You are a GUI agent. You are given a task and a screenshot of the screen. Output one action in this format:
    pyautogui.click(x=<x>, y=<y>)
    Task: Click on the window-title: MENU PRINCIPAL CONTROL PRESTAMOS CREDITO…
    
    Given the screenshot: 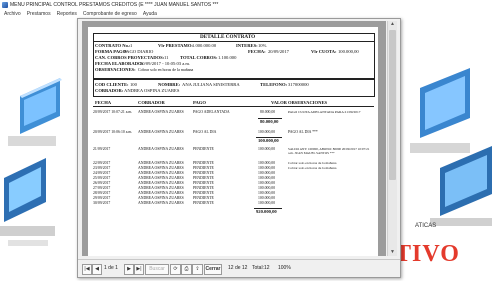 What is the action you would take?
    pyautogui.click(x=114, y=4)
    